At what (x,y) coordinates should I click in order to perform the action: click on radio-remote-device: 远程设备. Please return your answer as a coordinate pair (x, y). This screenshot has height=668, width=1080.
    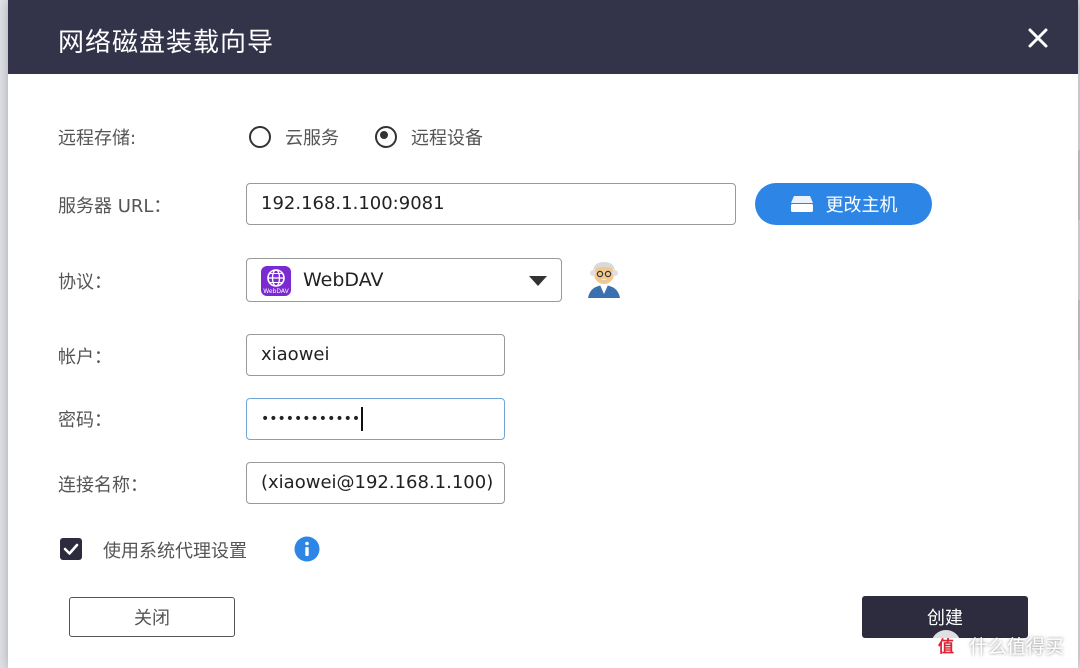
    Looking at the image, I should click on (429, 137).